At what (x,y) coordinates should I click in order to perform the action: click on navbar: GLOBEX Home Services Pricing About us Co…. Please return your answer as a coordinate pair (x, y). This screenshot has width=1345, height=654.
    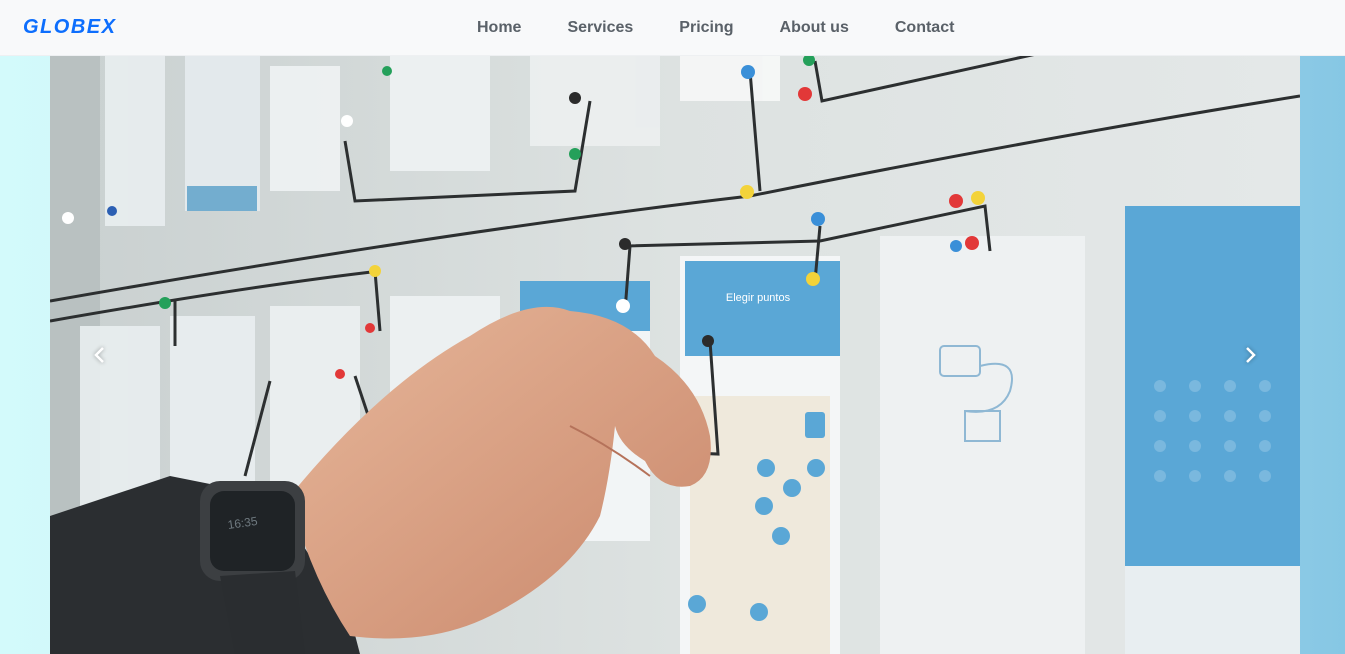
    Looking at the image, I should click on (672, 28).